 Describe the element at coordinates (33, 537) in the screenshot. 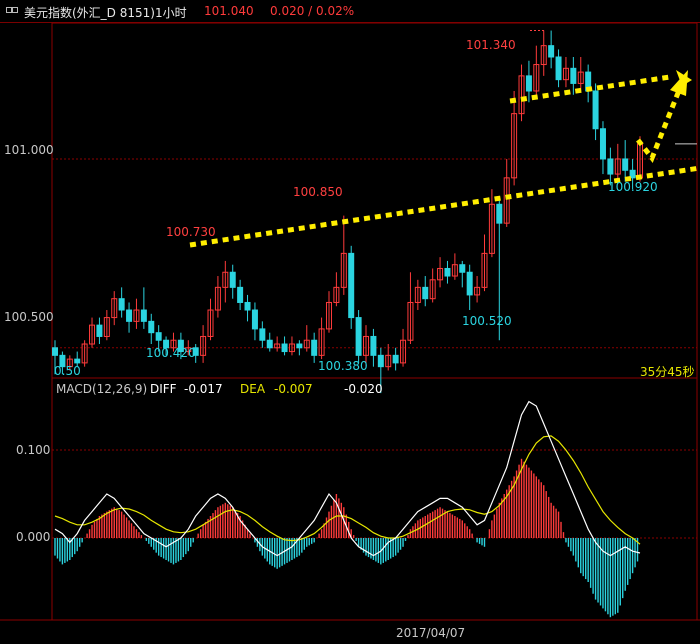

I see `macd-tick-0: 0.000` at that location.